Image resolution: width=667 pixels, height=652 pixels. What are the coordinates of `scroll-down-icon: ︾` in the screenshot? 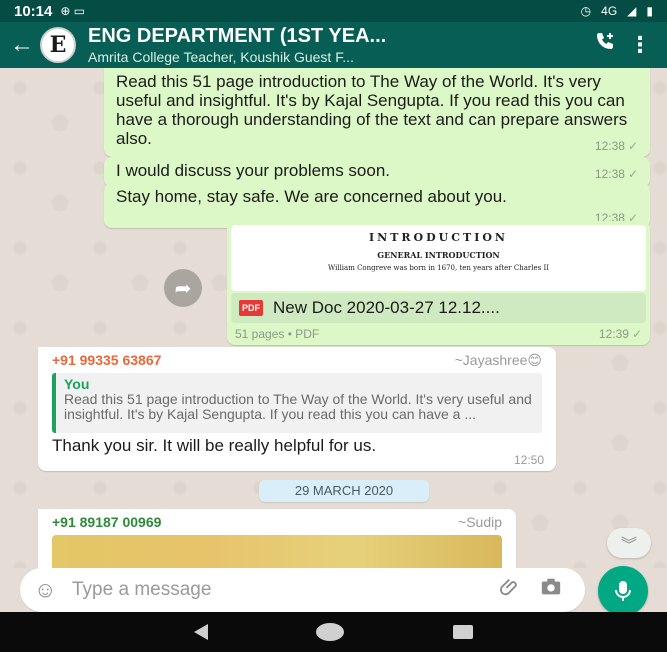 It's located at (629, 543).